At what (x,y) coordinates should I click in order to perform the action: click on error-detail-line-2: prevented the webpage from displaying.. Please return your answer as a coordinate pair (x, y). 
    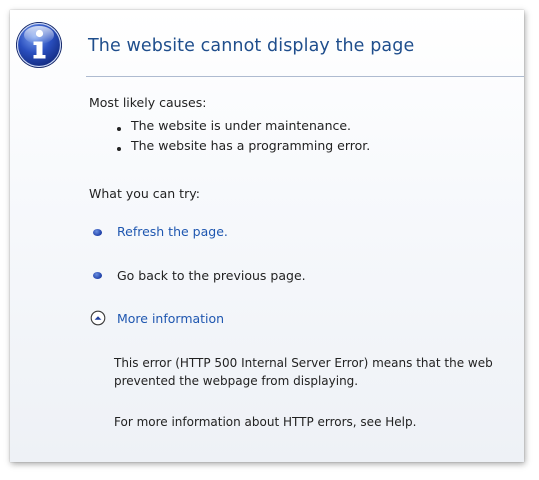
    Looking at the image, I should click on (236, 381).